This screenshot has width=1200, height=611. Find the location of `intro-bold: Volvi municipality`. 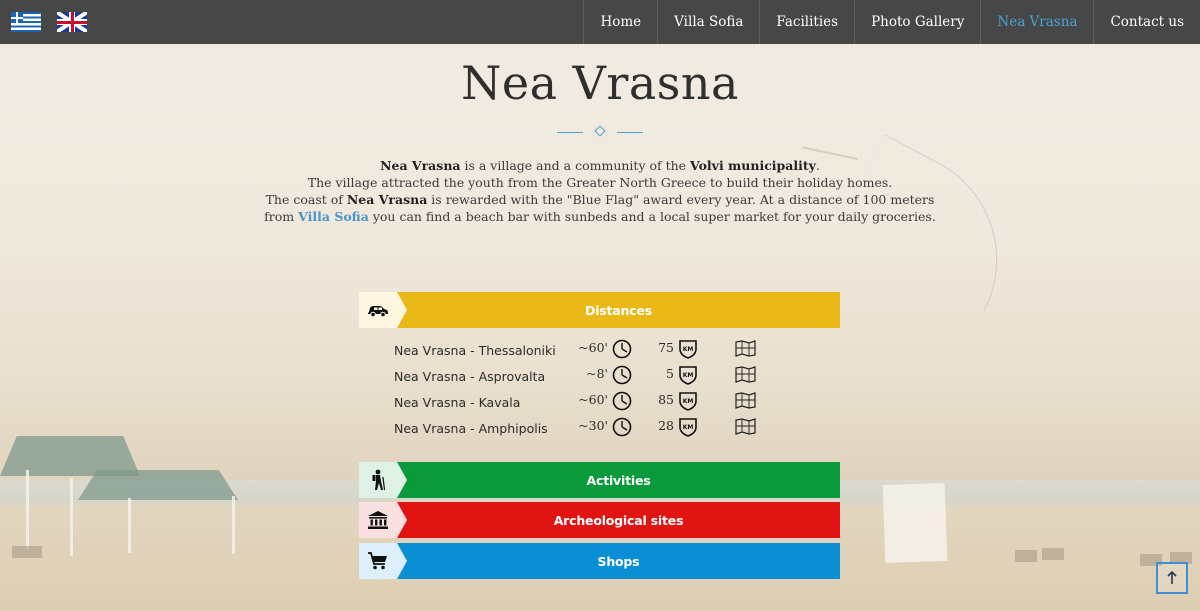

intro-bold: Volvi municipality is located at coordinates (753, 165).